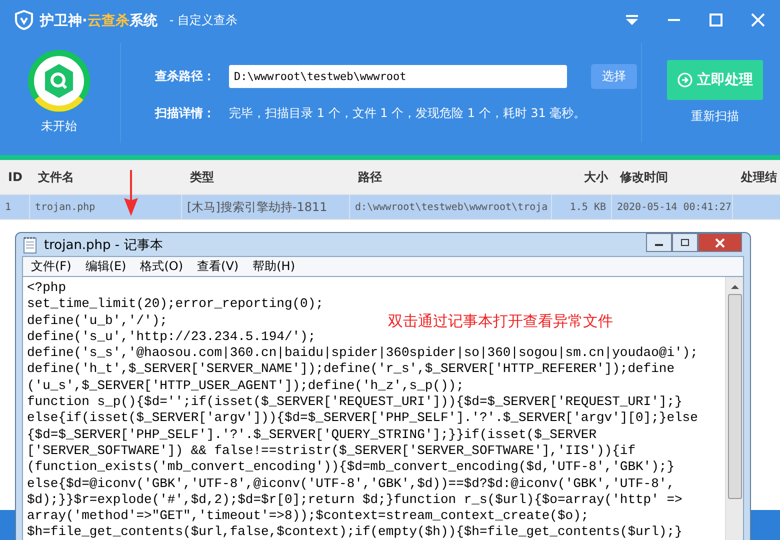 The height and width of the screenshot is (540, 780). I want to click on menu-item: 编辑(E), so click(105, 266).